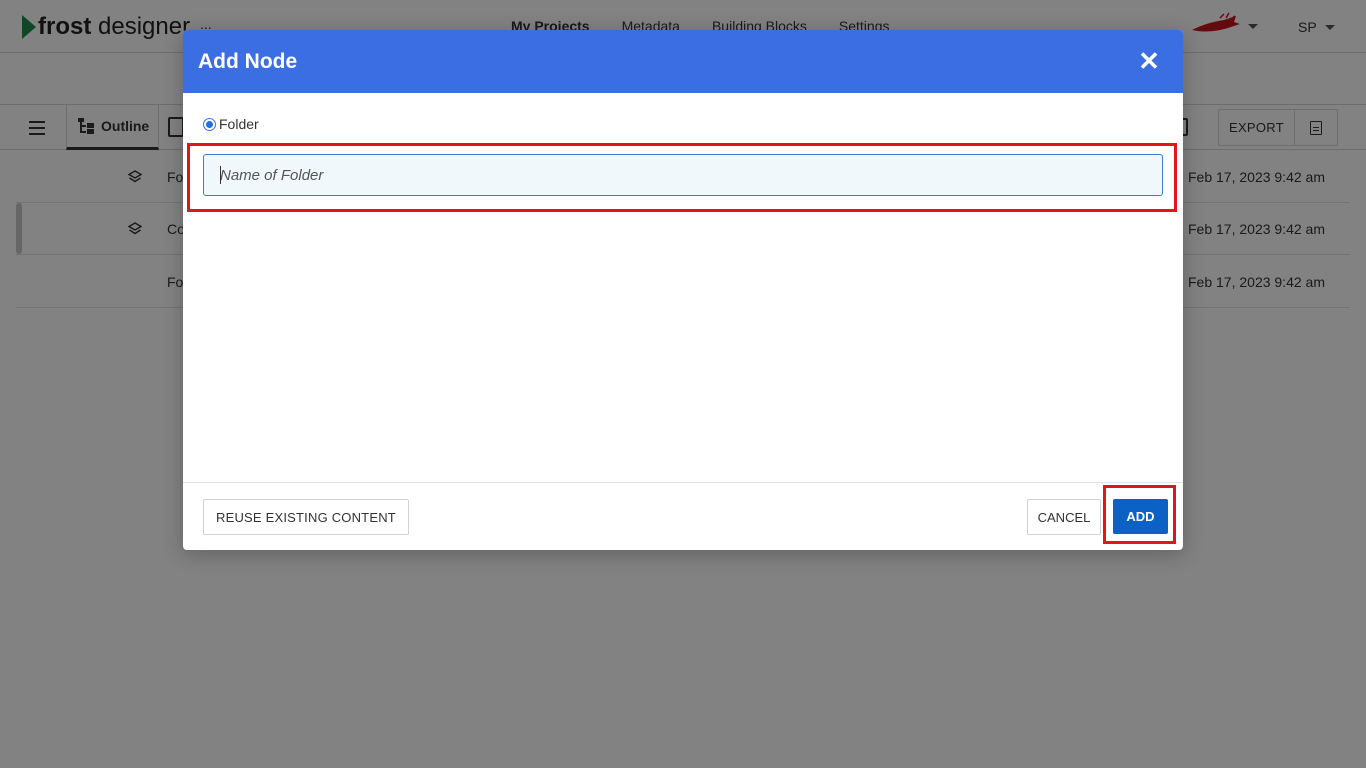  I want to click on dialog-footer: REUSE EXISTING CONTENT CANCEL ADD, so click(683, 516).